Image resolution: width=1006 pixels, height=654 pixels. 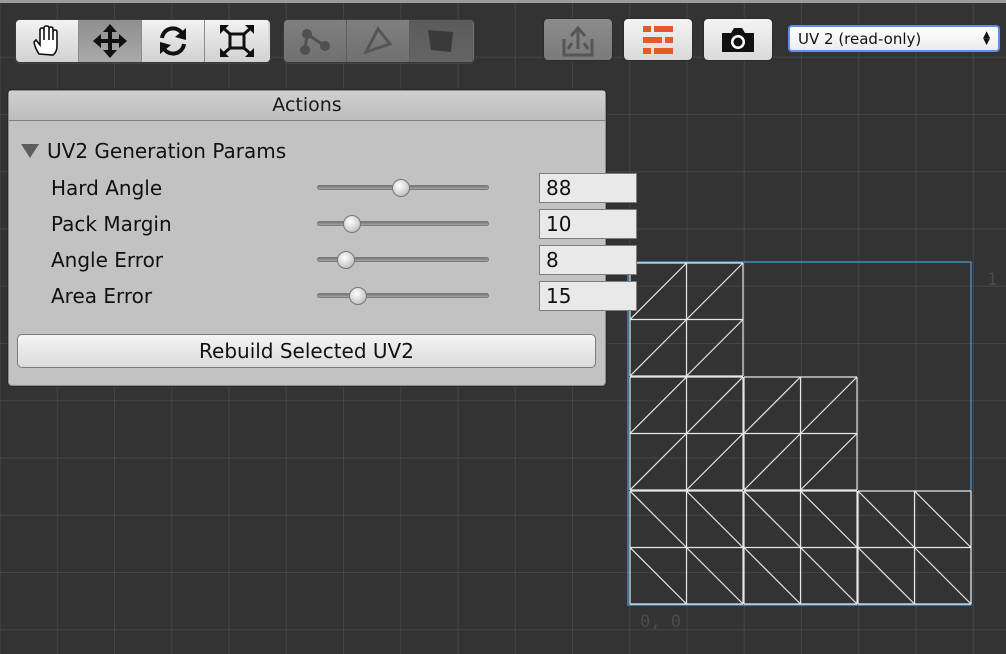 I want to click on uv-corner-label: 1, so click(x=992, y=280).